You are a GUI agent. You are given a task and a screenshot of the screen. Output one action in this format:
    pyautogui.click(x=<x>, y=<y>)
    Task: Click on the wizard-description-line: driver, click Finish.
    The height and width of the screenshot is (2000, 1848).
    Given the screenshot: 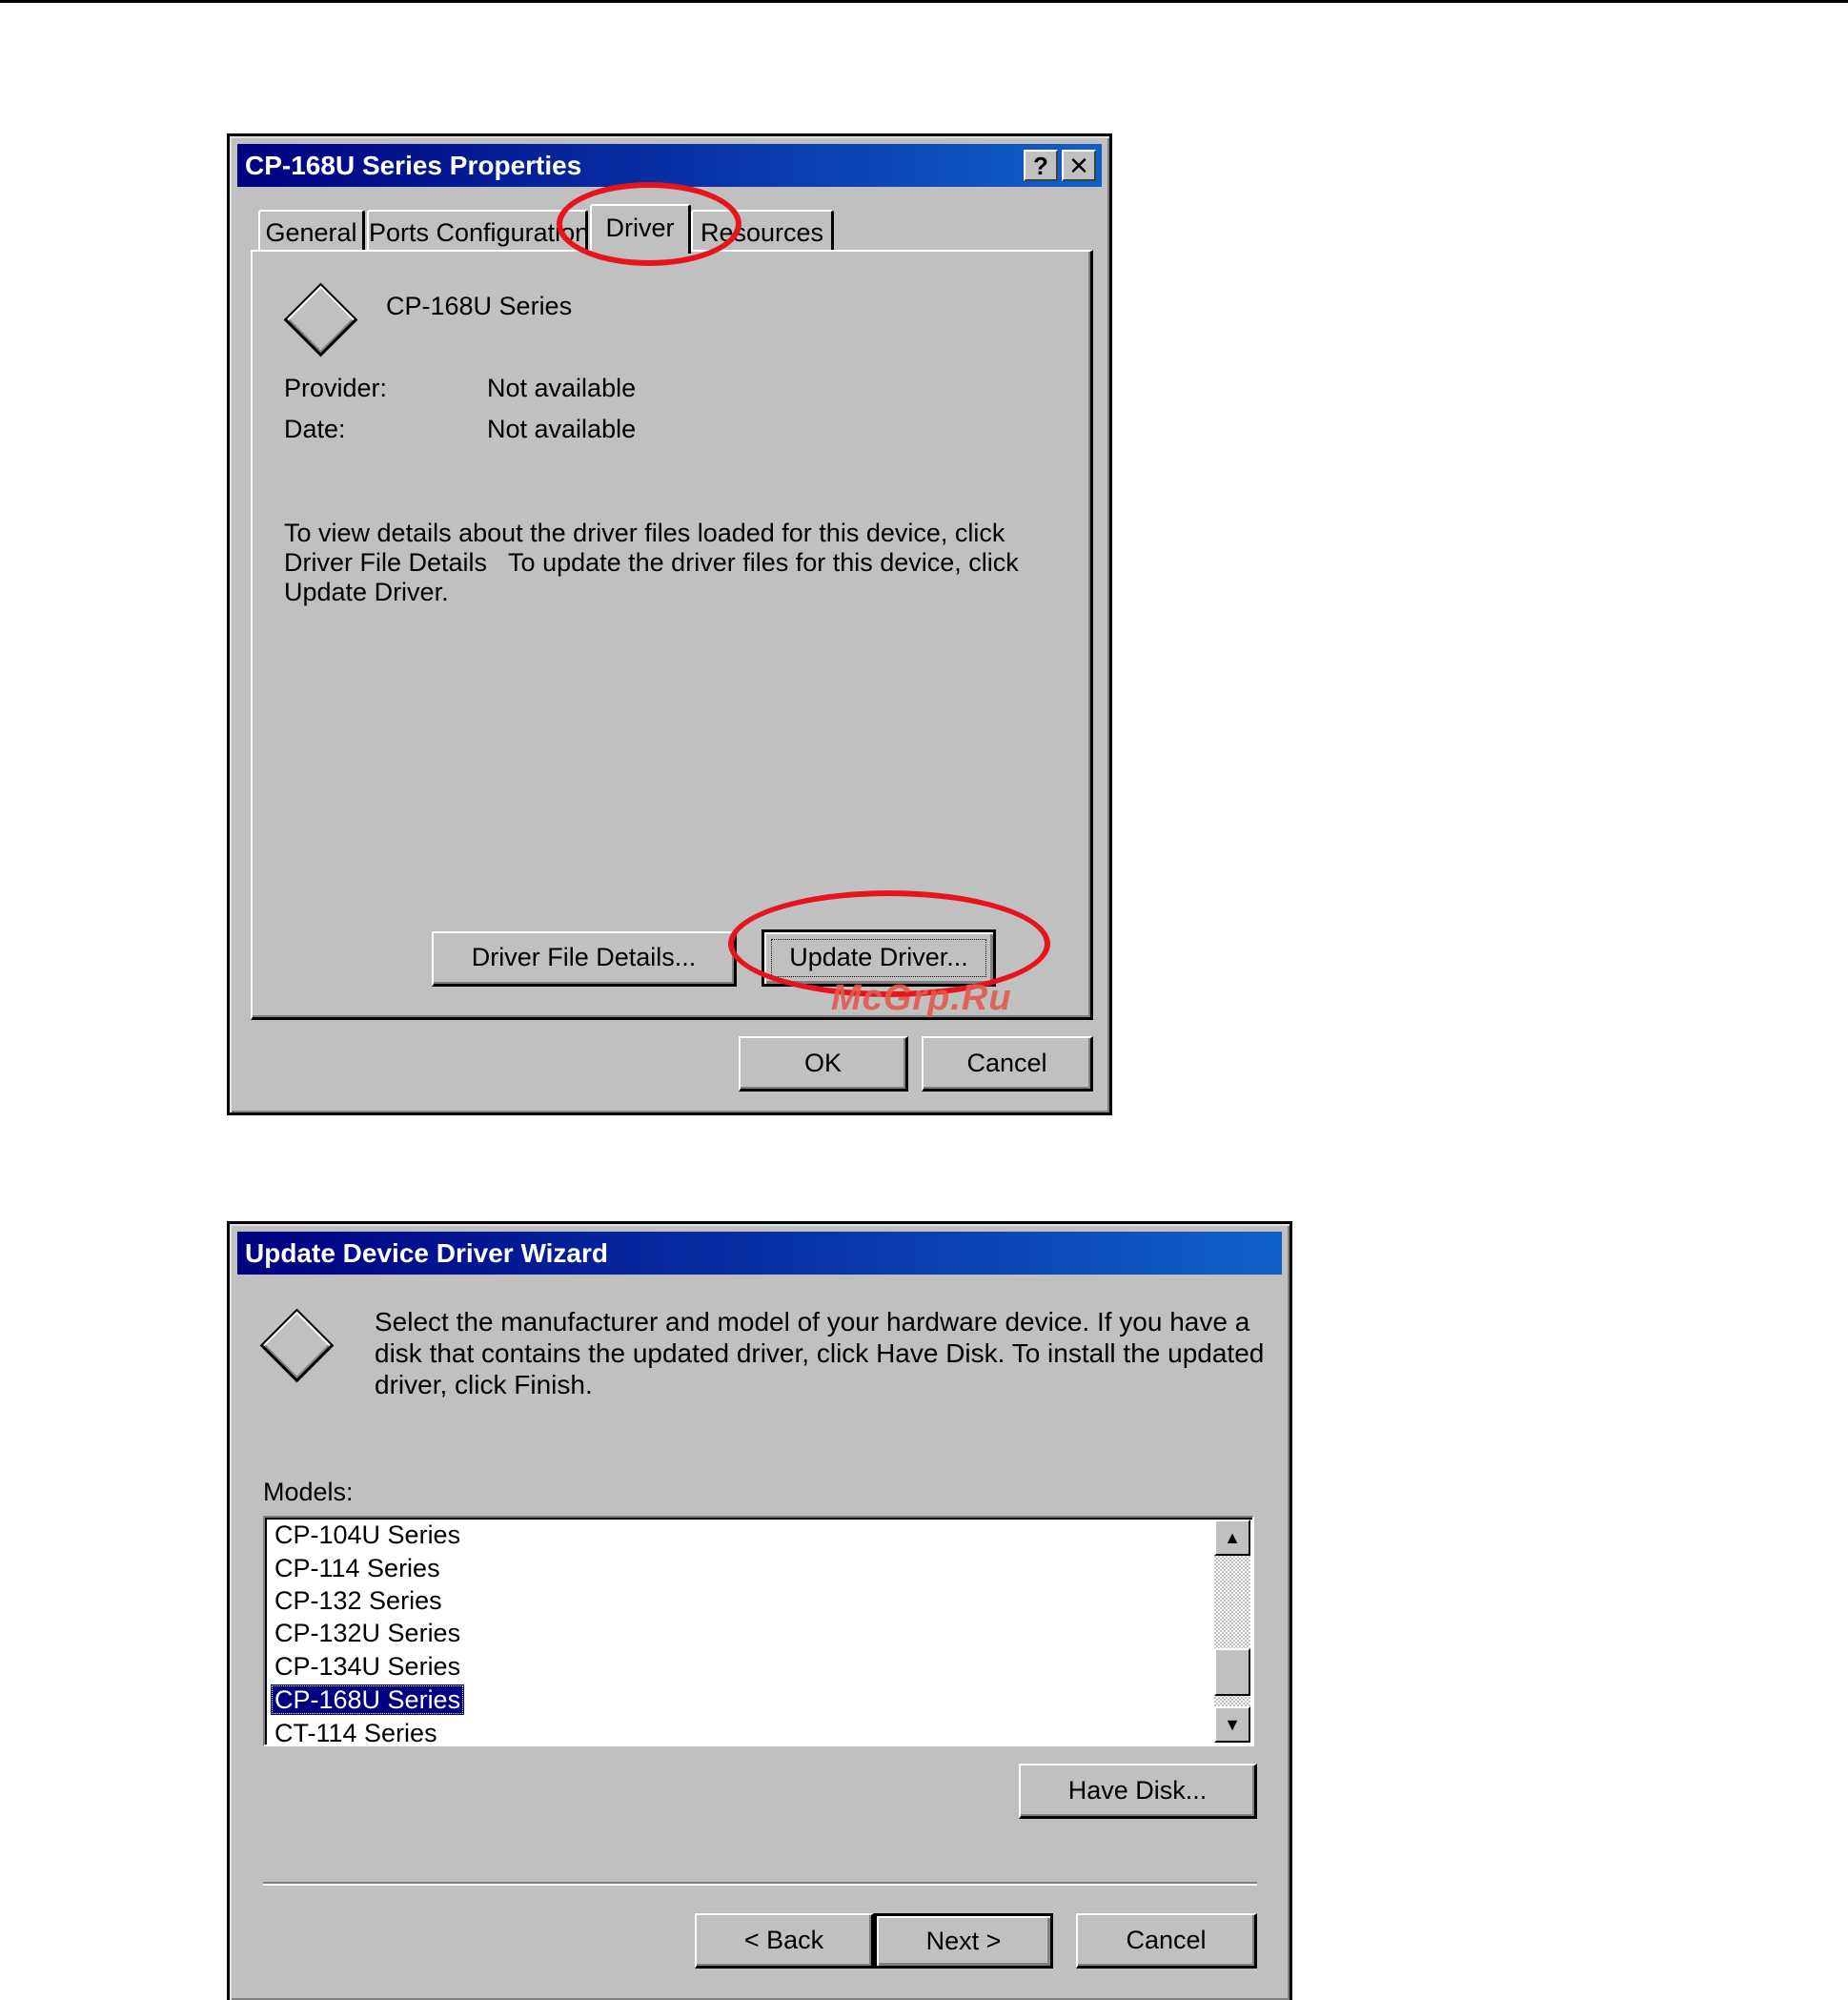 What is the action you would take?
    pyautogui.click(x=484, y=1384)
    